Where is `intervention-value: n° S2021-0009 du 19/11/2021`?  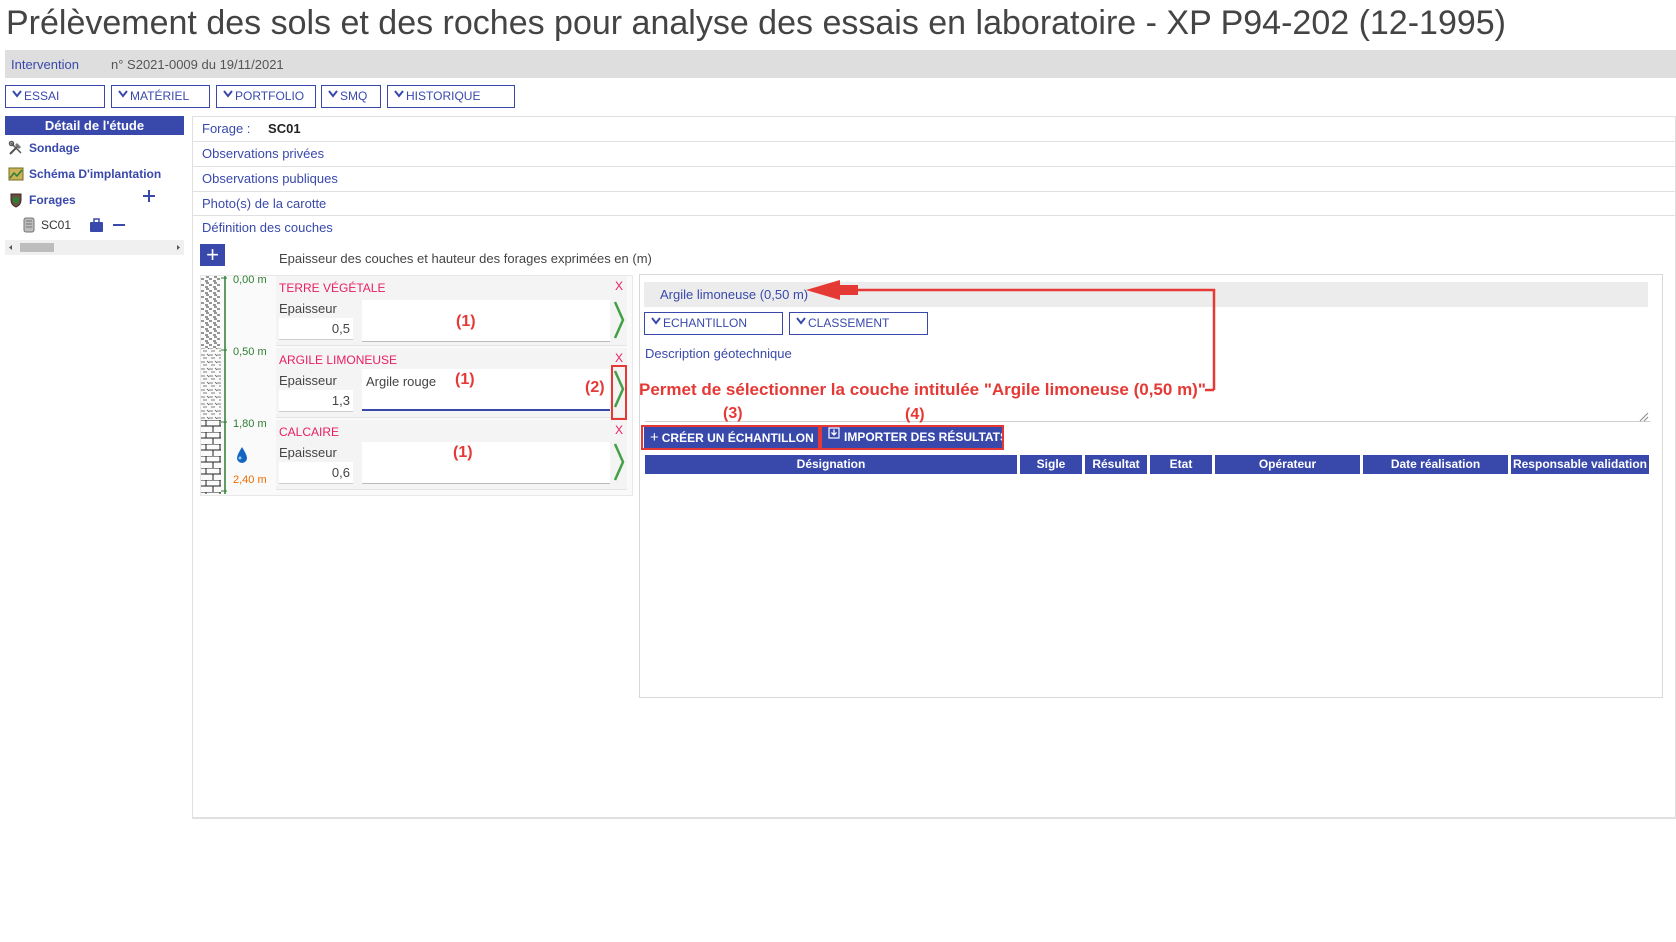 intervention-value: n° S2021-0009 du 19/11/2021 is located at coordinates (197, 64).